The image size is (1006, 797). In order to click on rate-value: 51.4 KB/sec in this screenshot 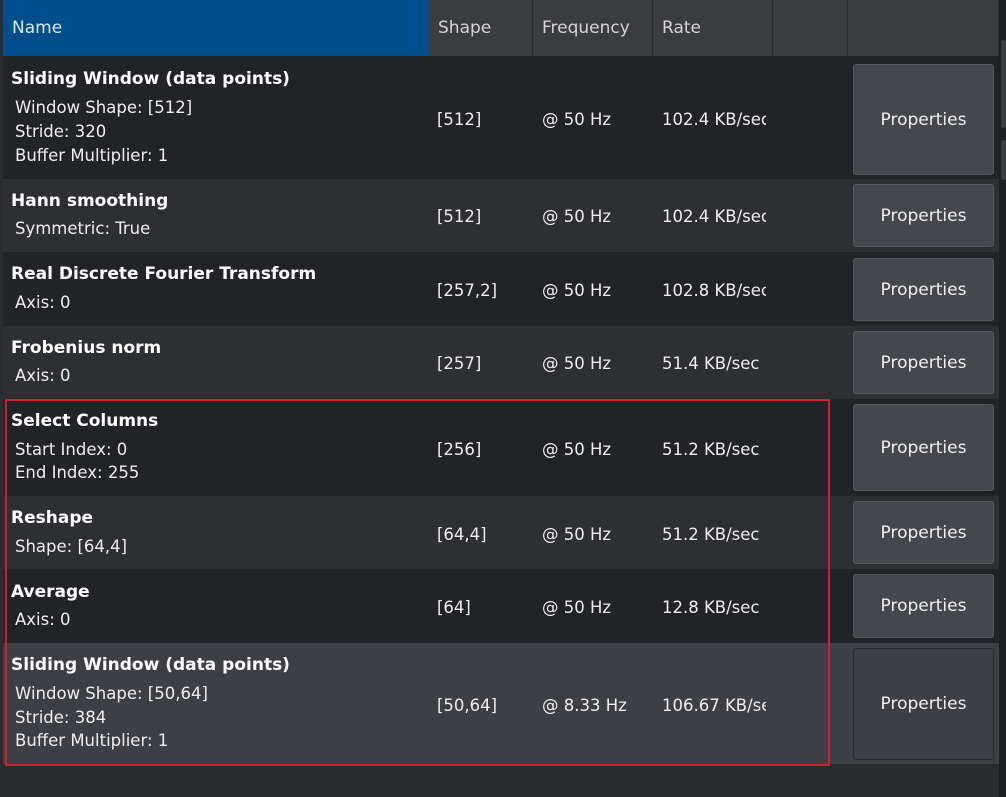, I will do `click(711, 363)`.